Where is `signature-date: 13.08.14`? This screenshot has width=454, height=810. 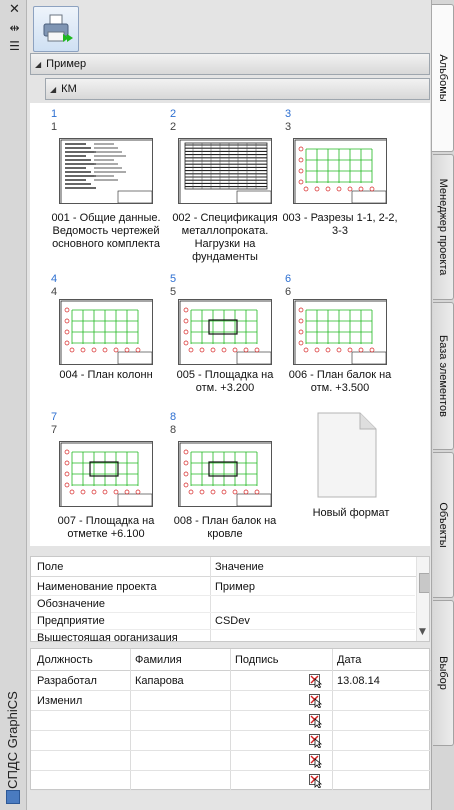
signature-date: 13.08.14 is located at coordinates (358, 681).